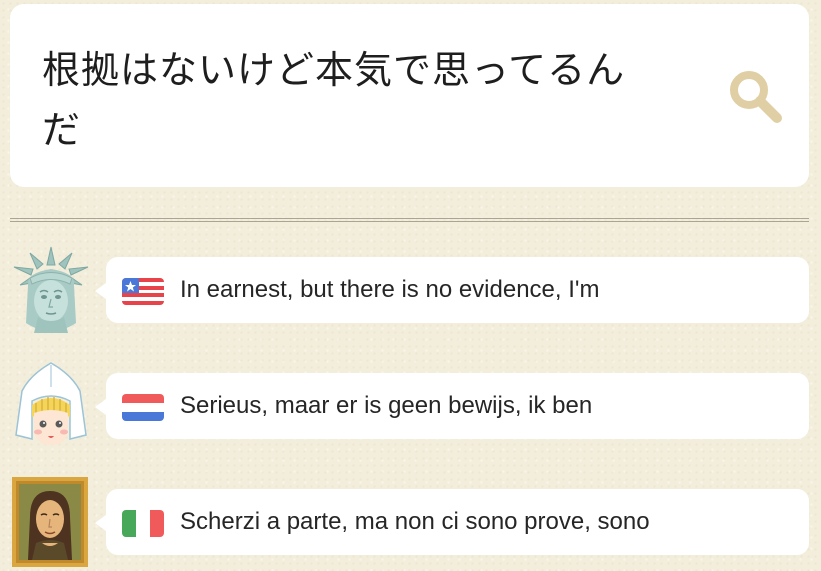  Describe the element at coordinates (409, 220) in the screenshot. I see `divider` at that location.